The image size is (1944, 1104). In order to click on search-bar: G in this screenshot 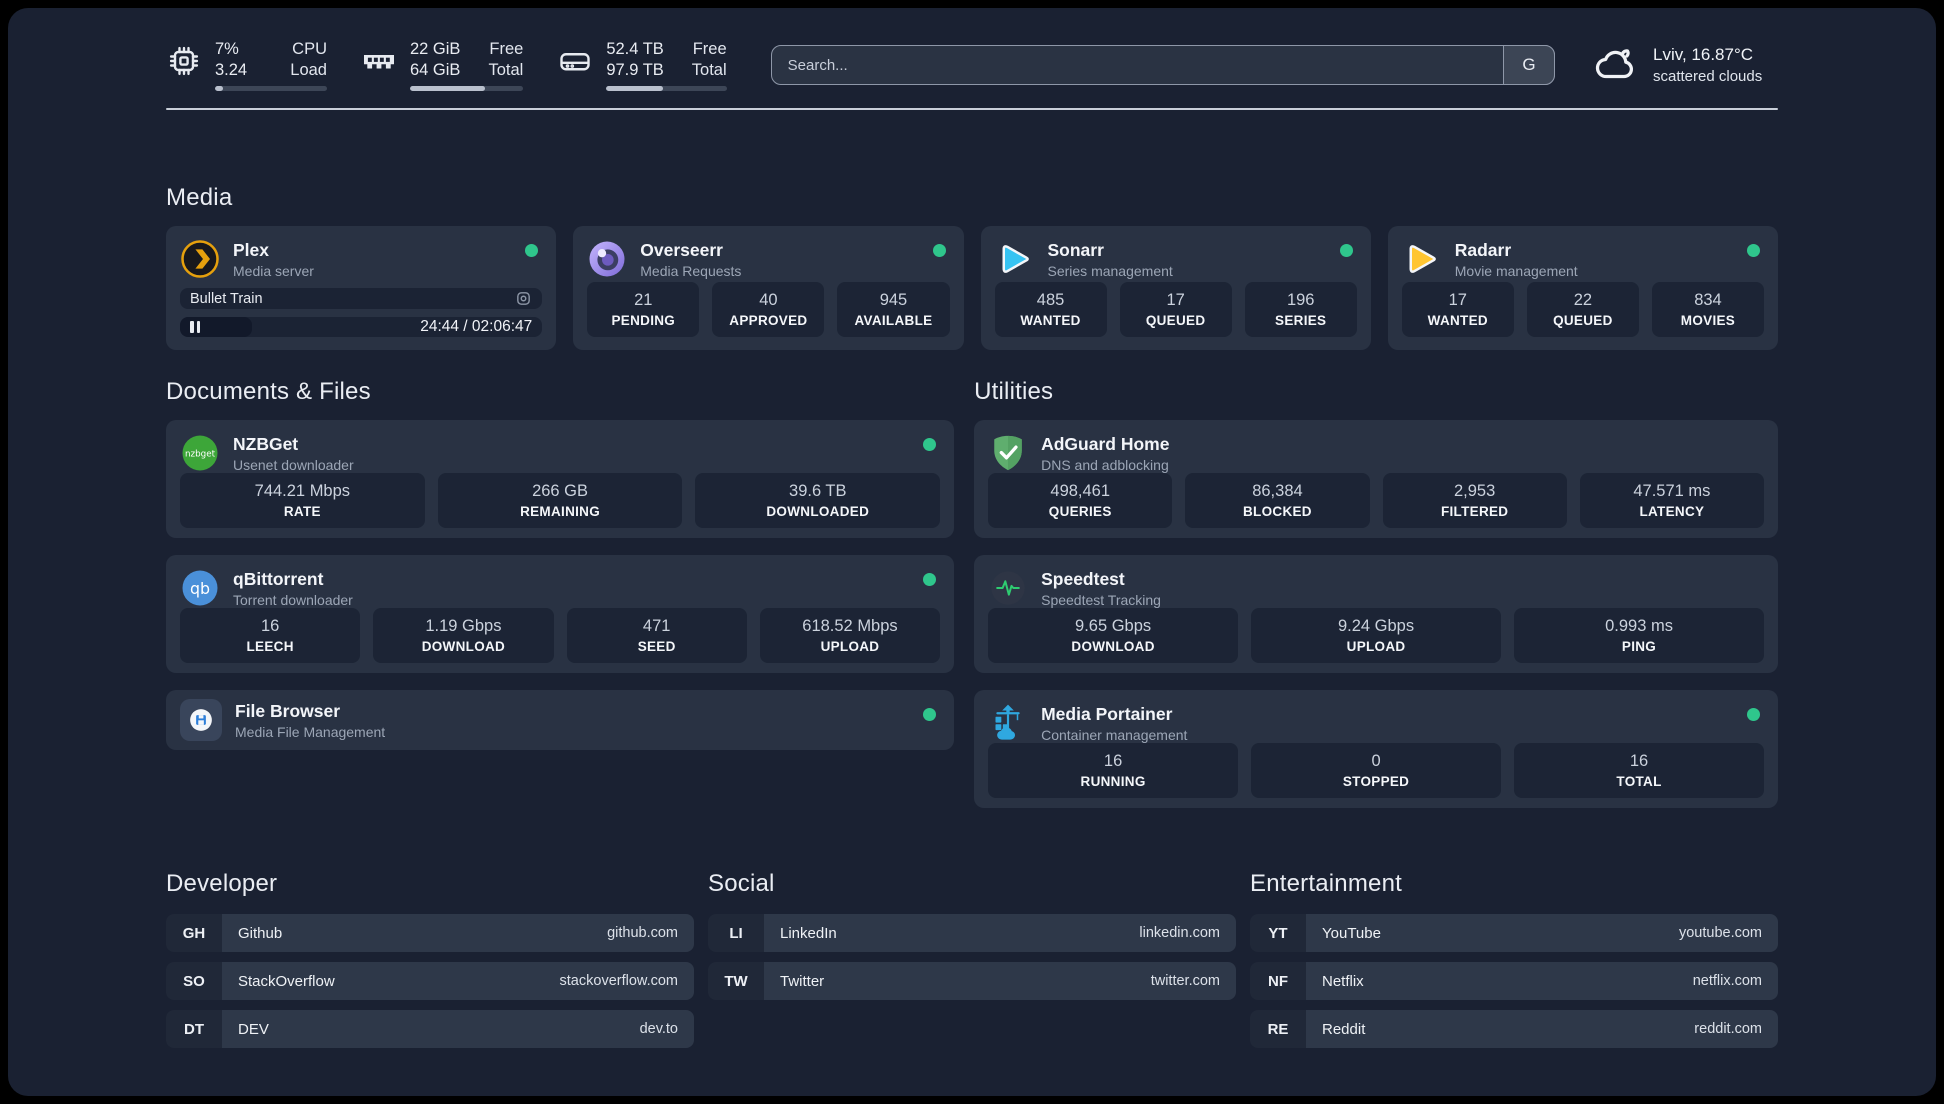, I will do `click(1162, 65)`.